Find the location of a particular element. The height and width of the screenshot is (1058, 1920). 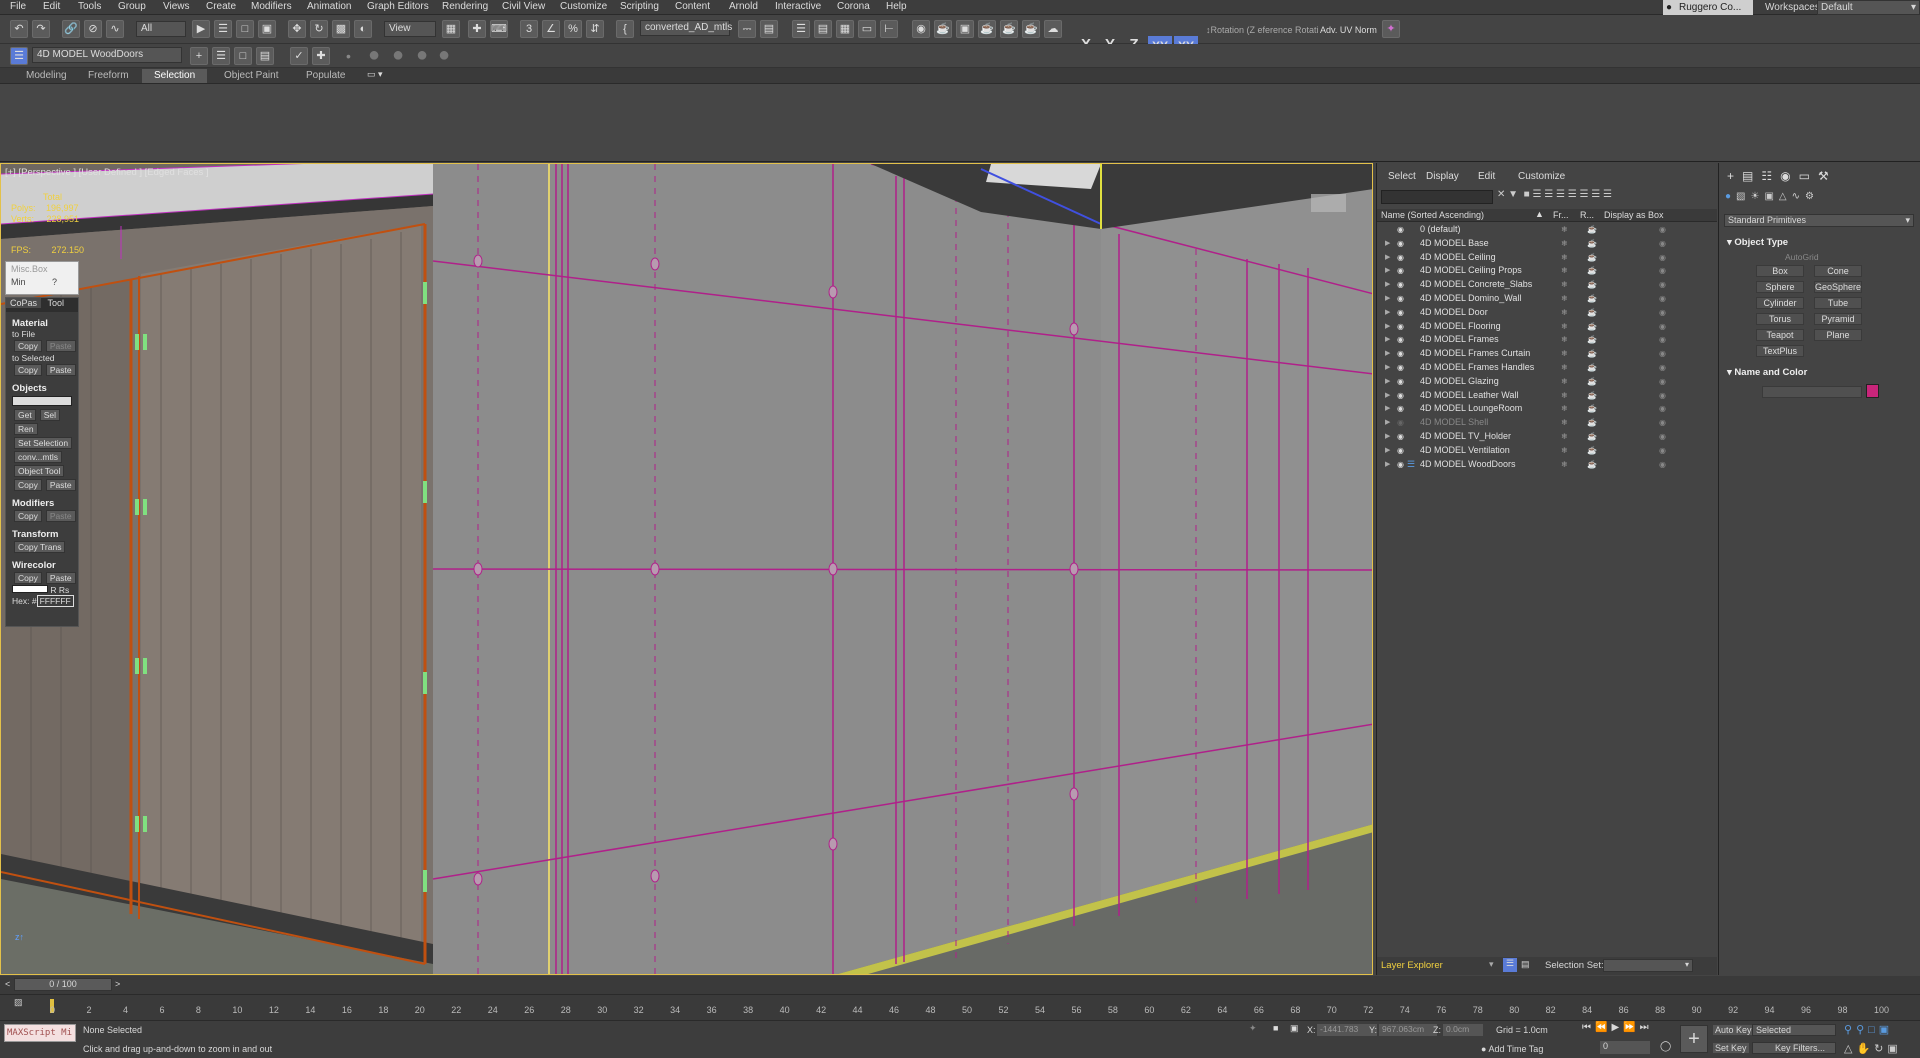

menu-group: Group is located at coordinates (132, 6).